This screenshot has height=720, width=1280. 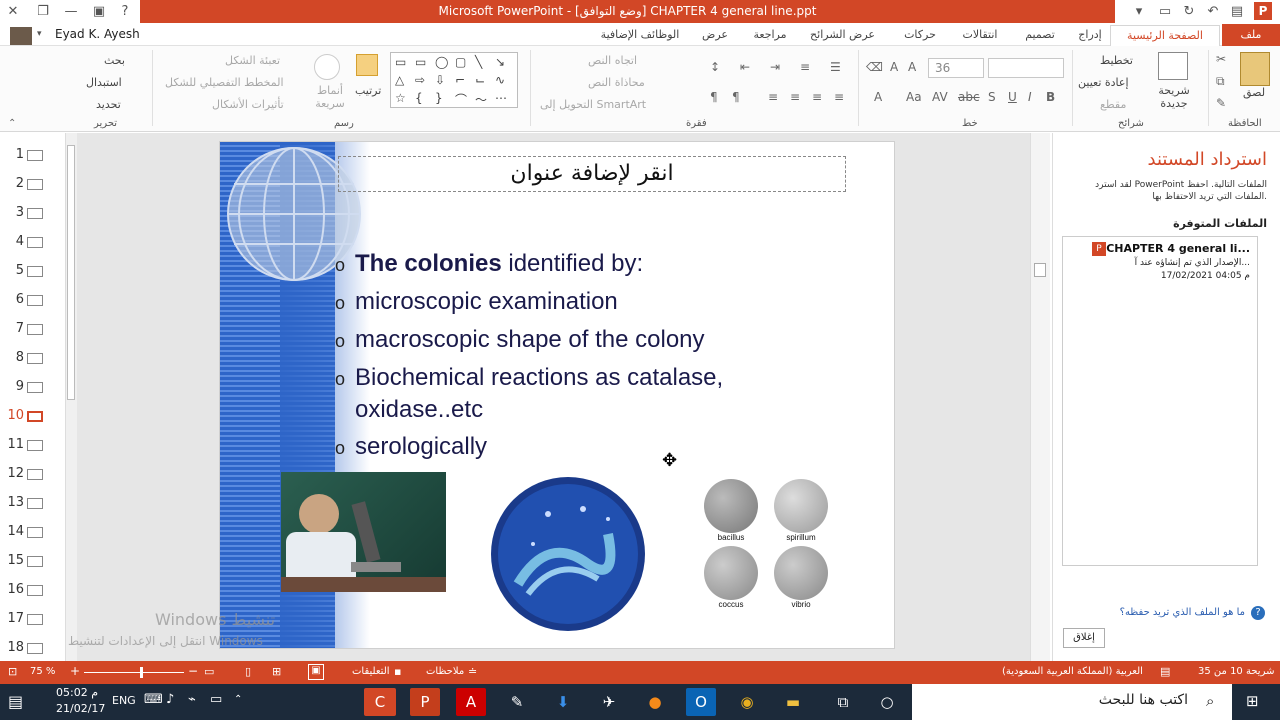 I want to click on network-icon: ⌁, so click(x=192, y=699).